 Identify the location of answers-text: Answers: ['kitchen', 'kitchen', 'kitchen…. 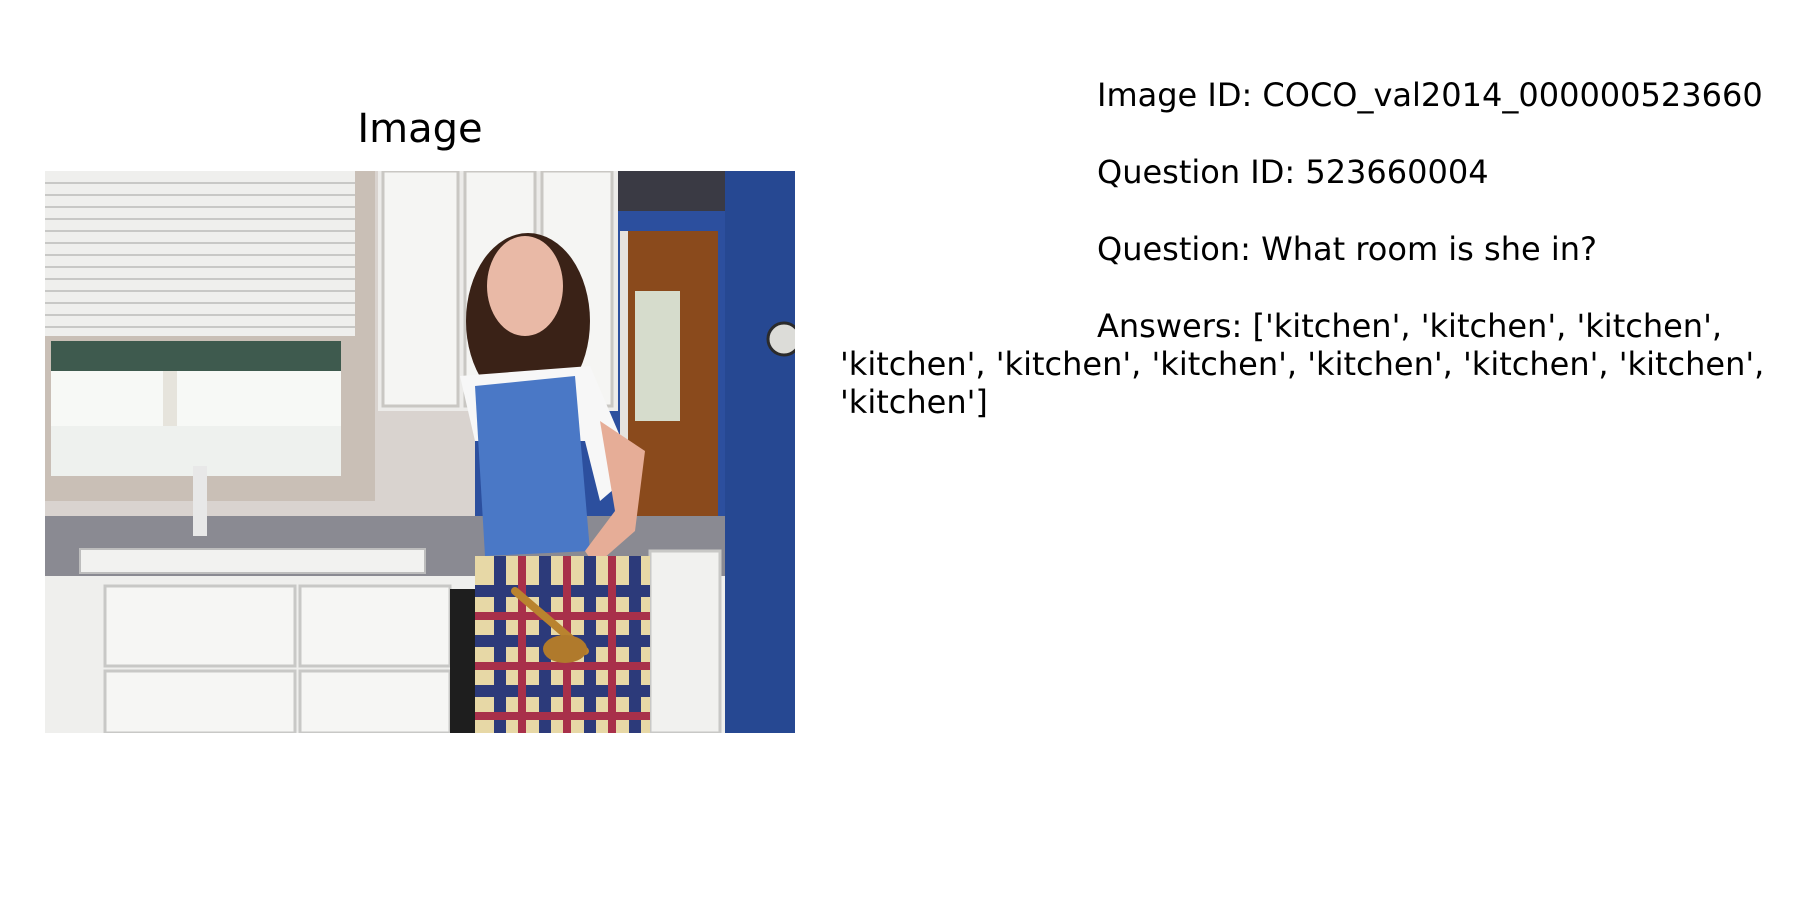
(1307, 364).